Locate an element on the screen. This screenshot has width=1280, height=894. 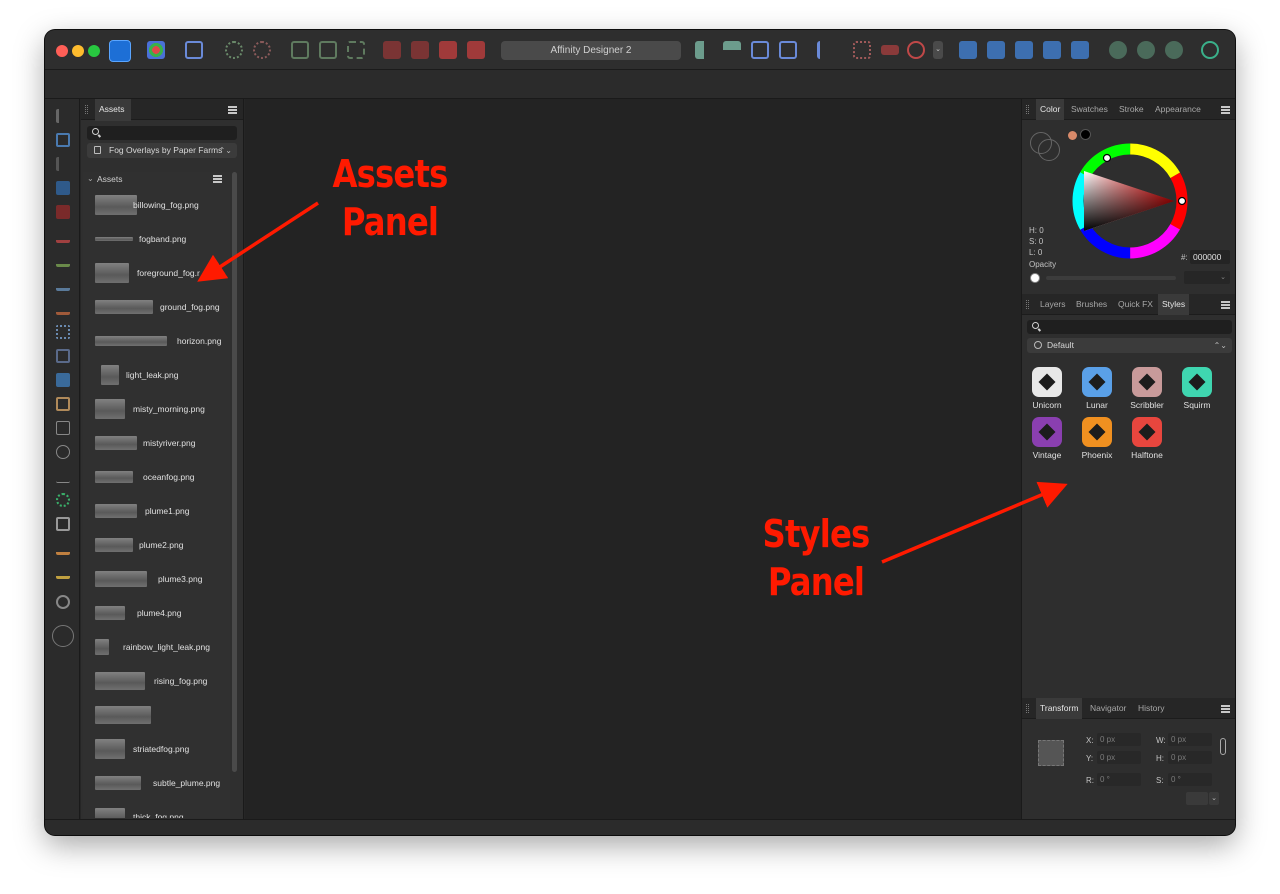
styles-arrow is located at coordinates (974, 522).